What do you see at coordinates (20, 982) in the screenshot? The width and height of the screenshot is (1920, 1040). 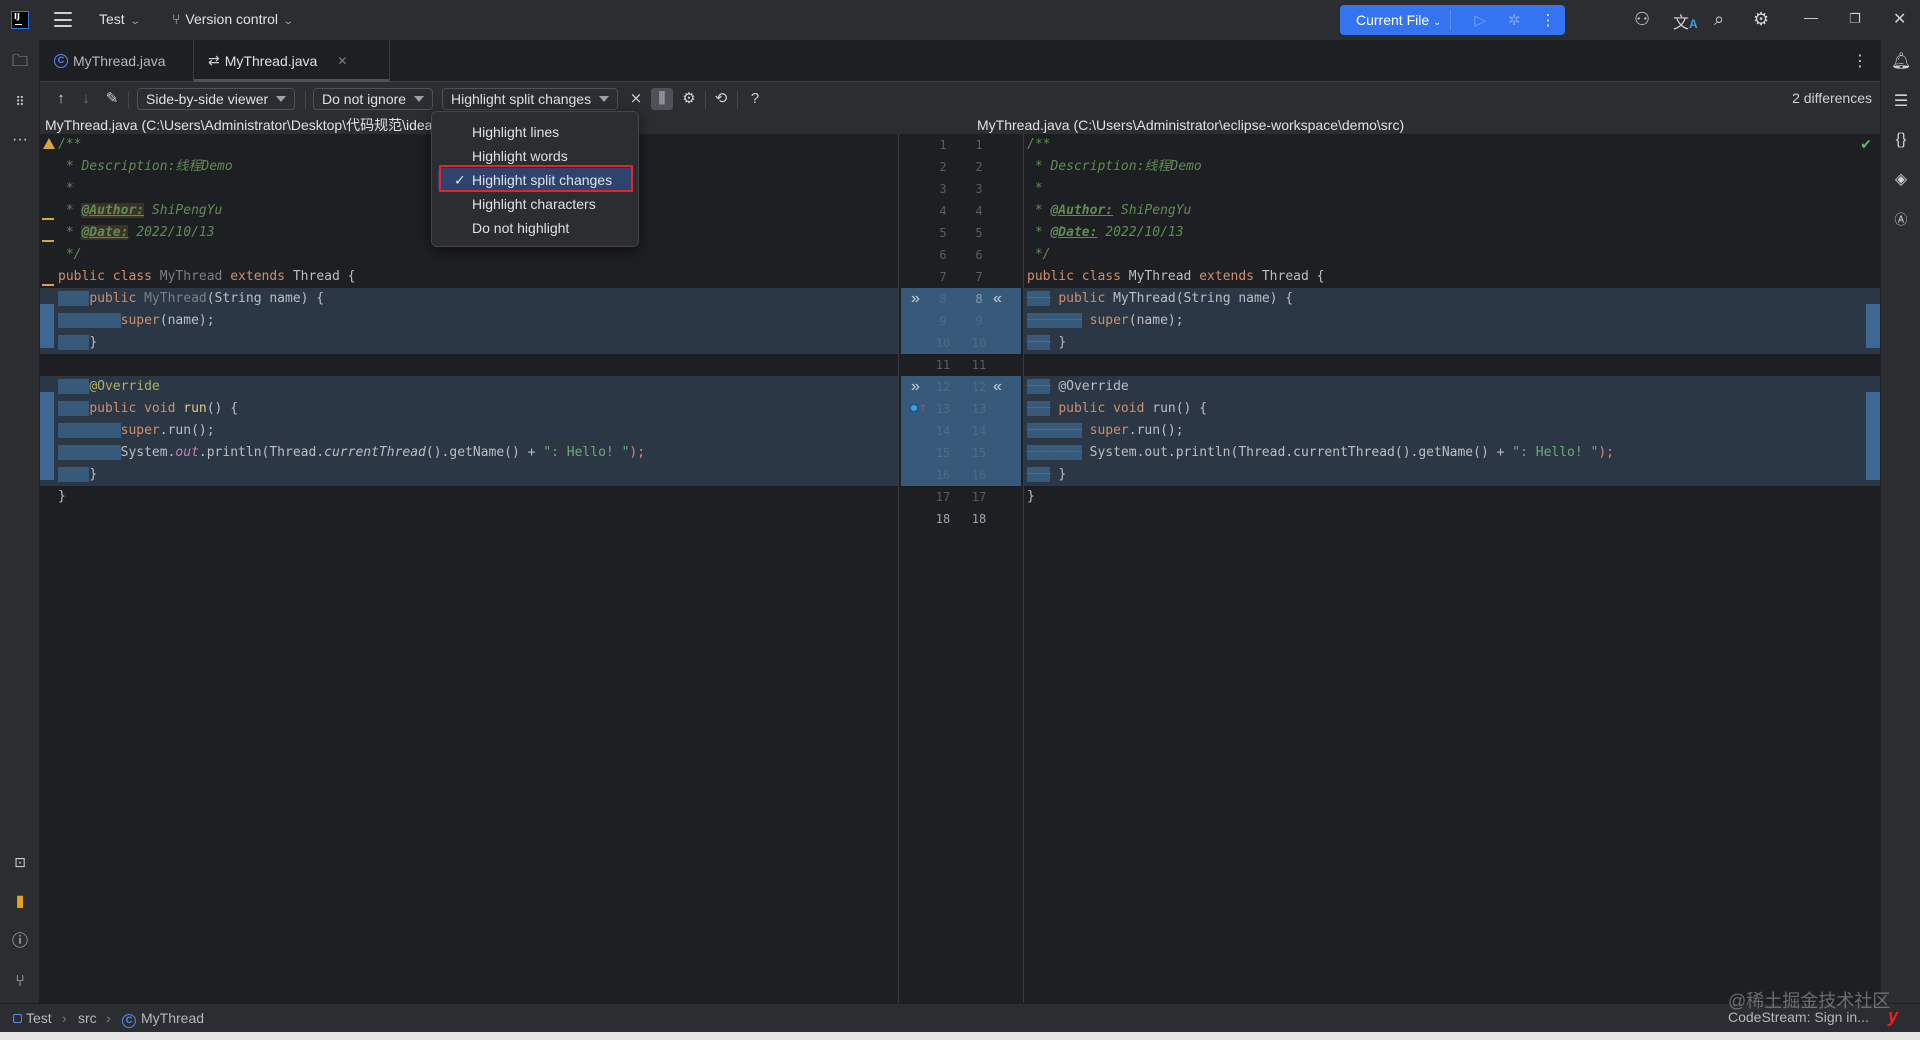 I see `git-icon: ⑂` at bounding box center [20, 982].